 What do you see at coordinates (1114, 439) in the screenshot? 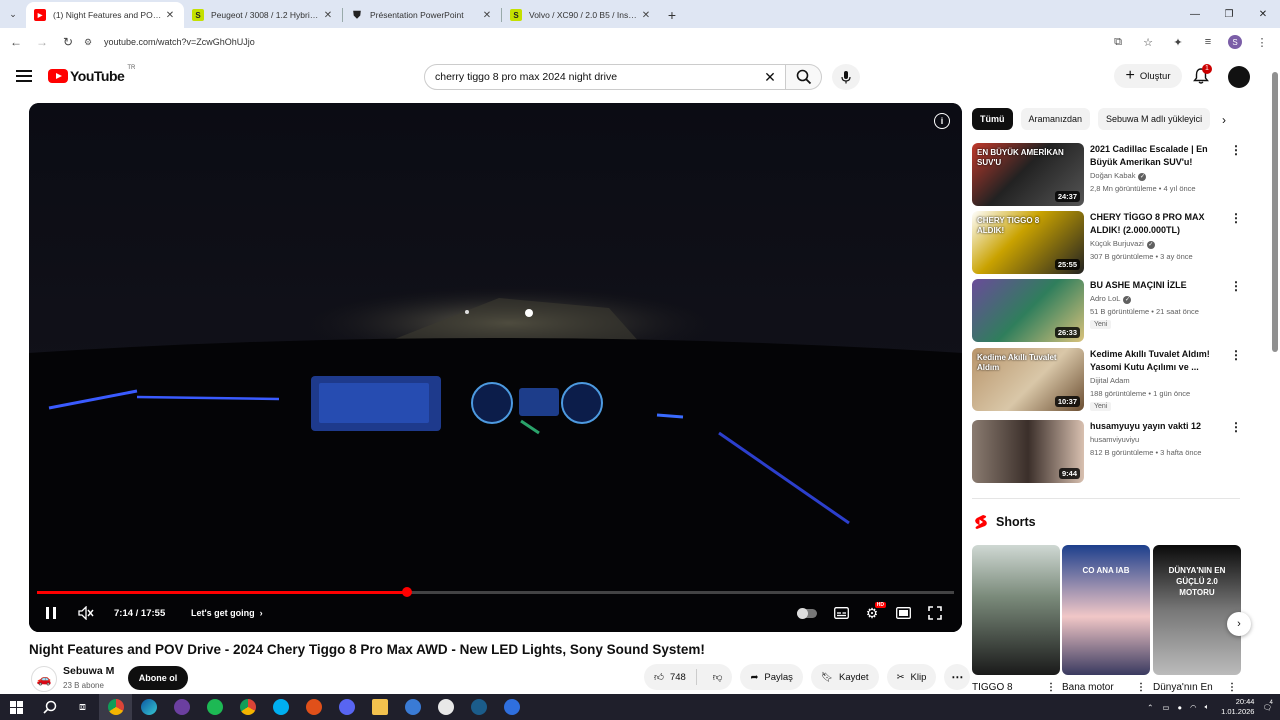
I see `recommendation-channel: husamviyuviyu` at bounding box center [1114, 439].